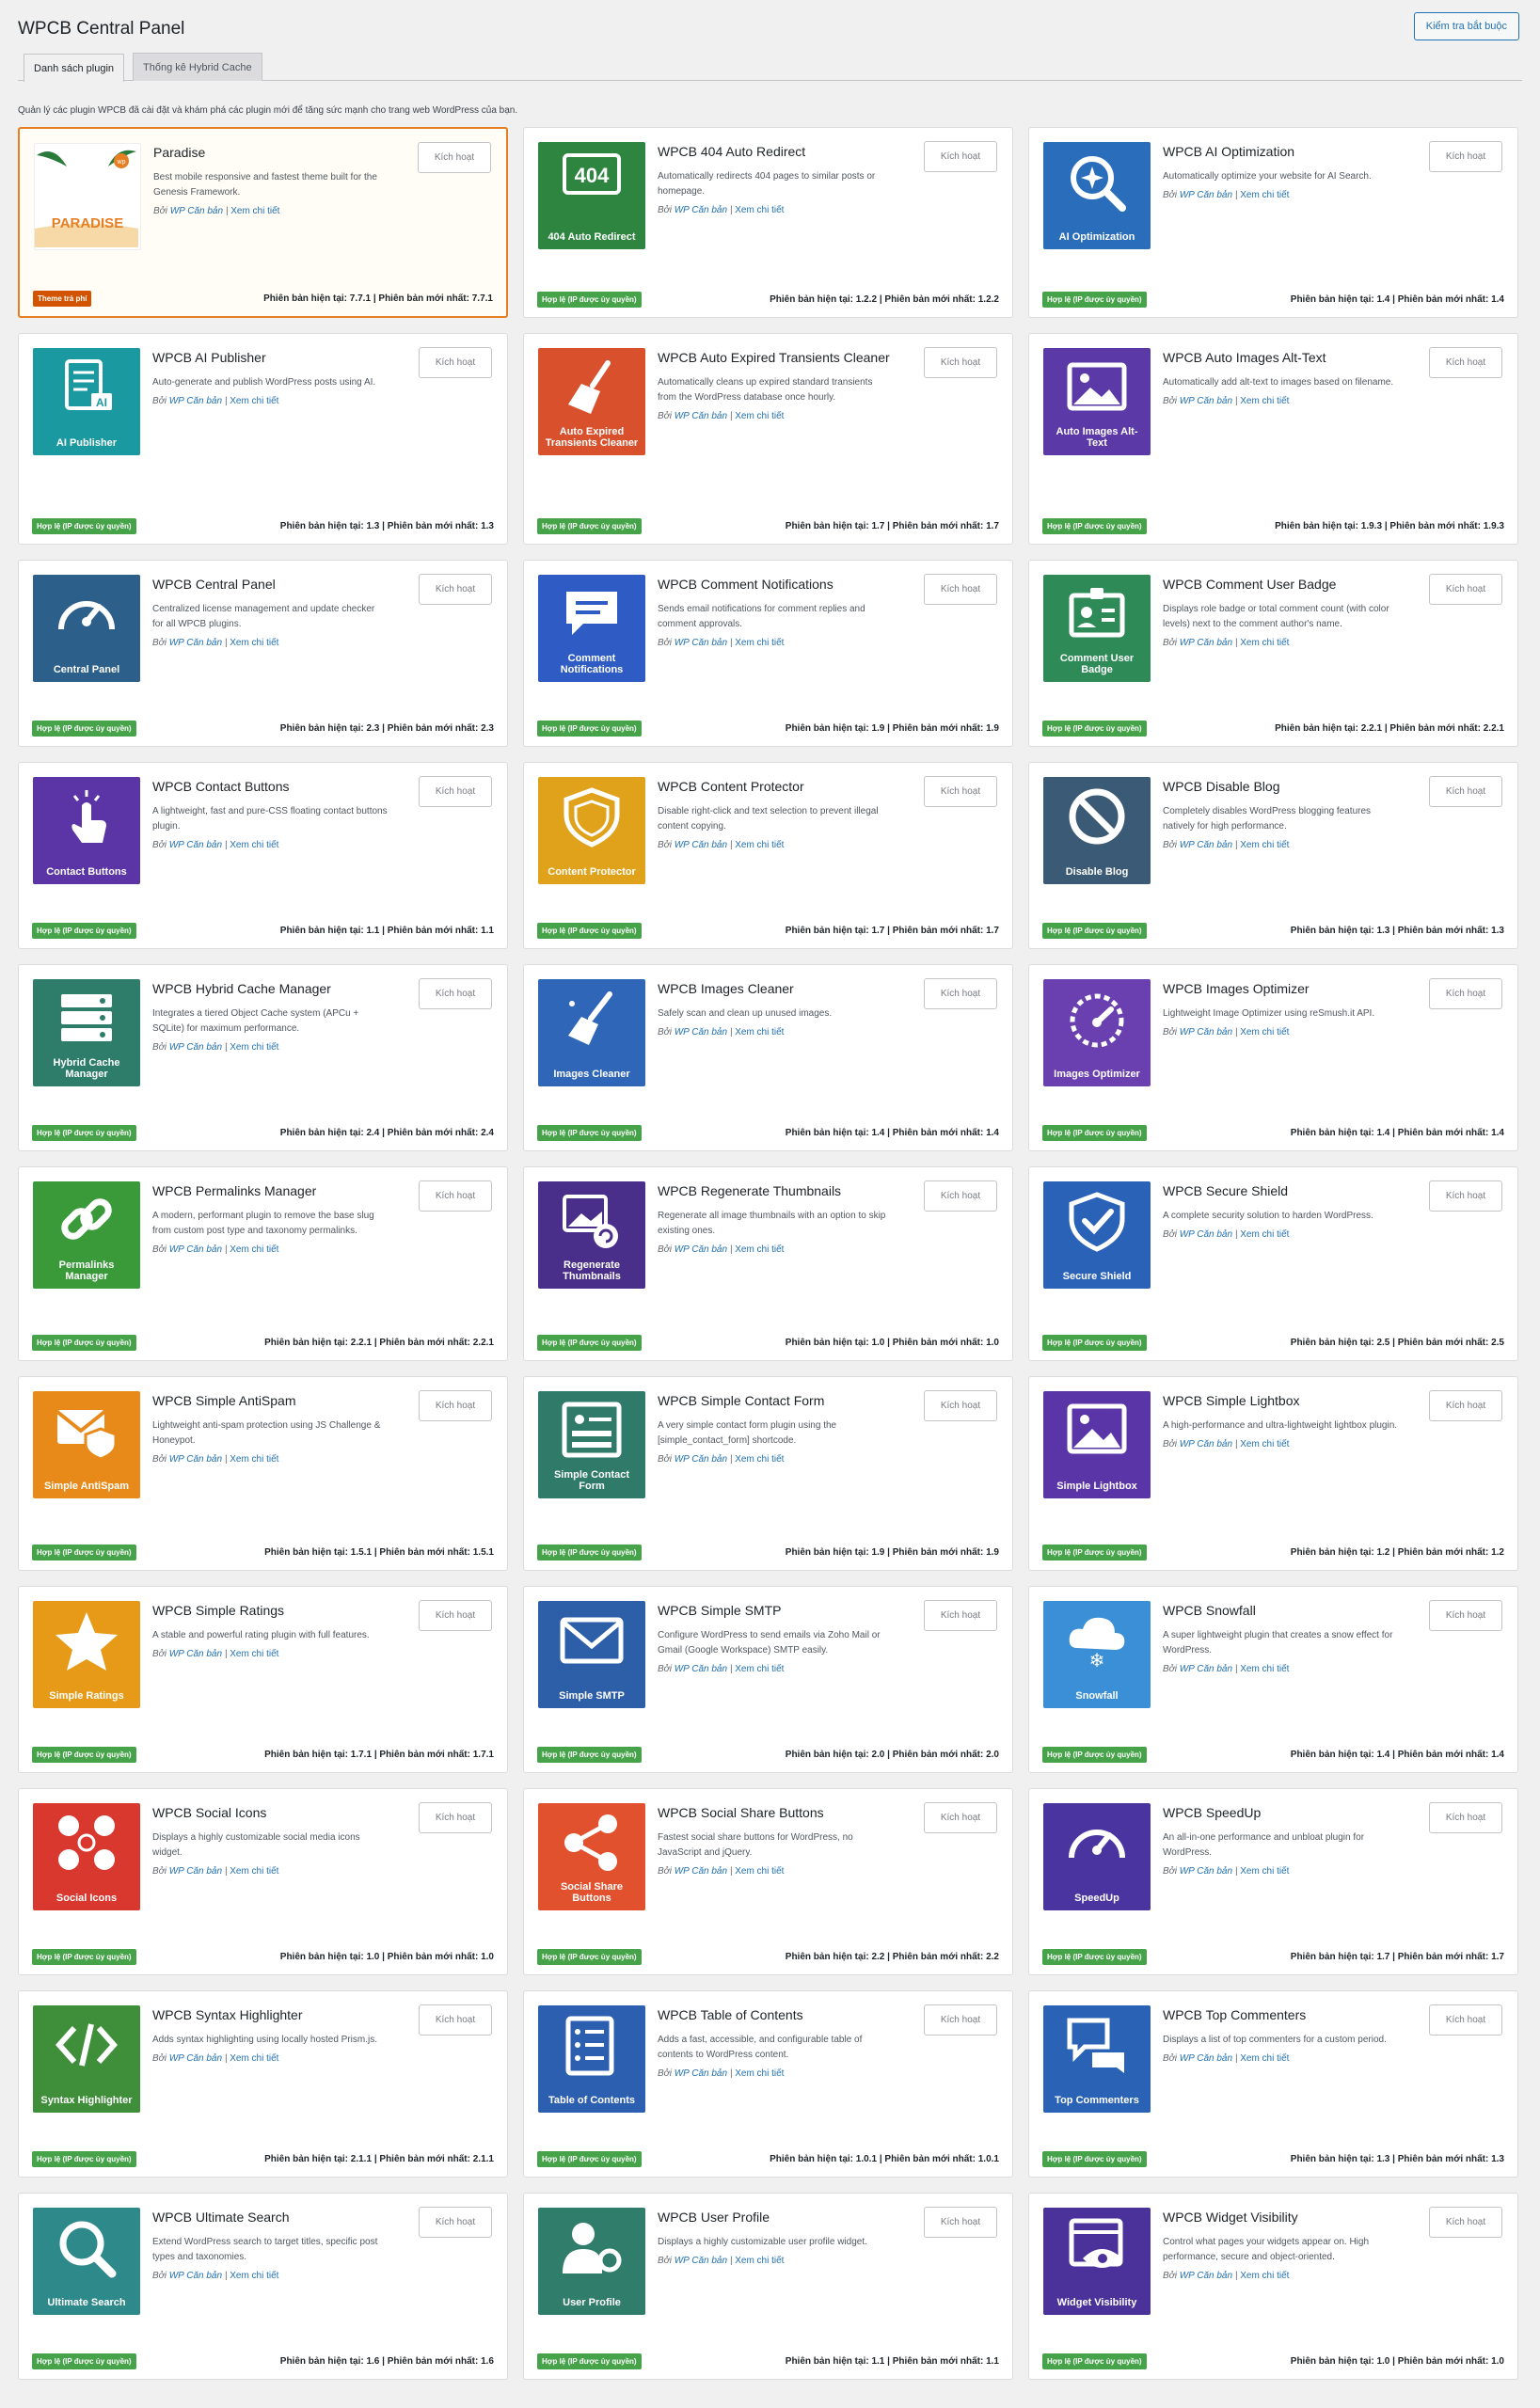 The height and width of the screenshot is (2408, 1540). What do you see at coordinates (1466, 26) in the screenshot?
I see `check-button: Kiểm tra bắt buộc` at bounding box center [1466, 26].